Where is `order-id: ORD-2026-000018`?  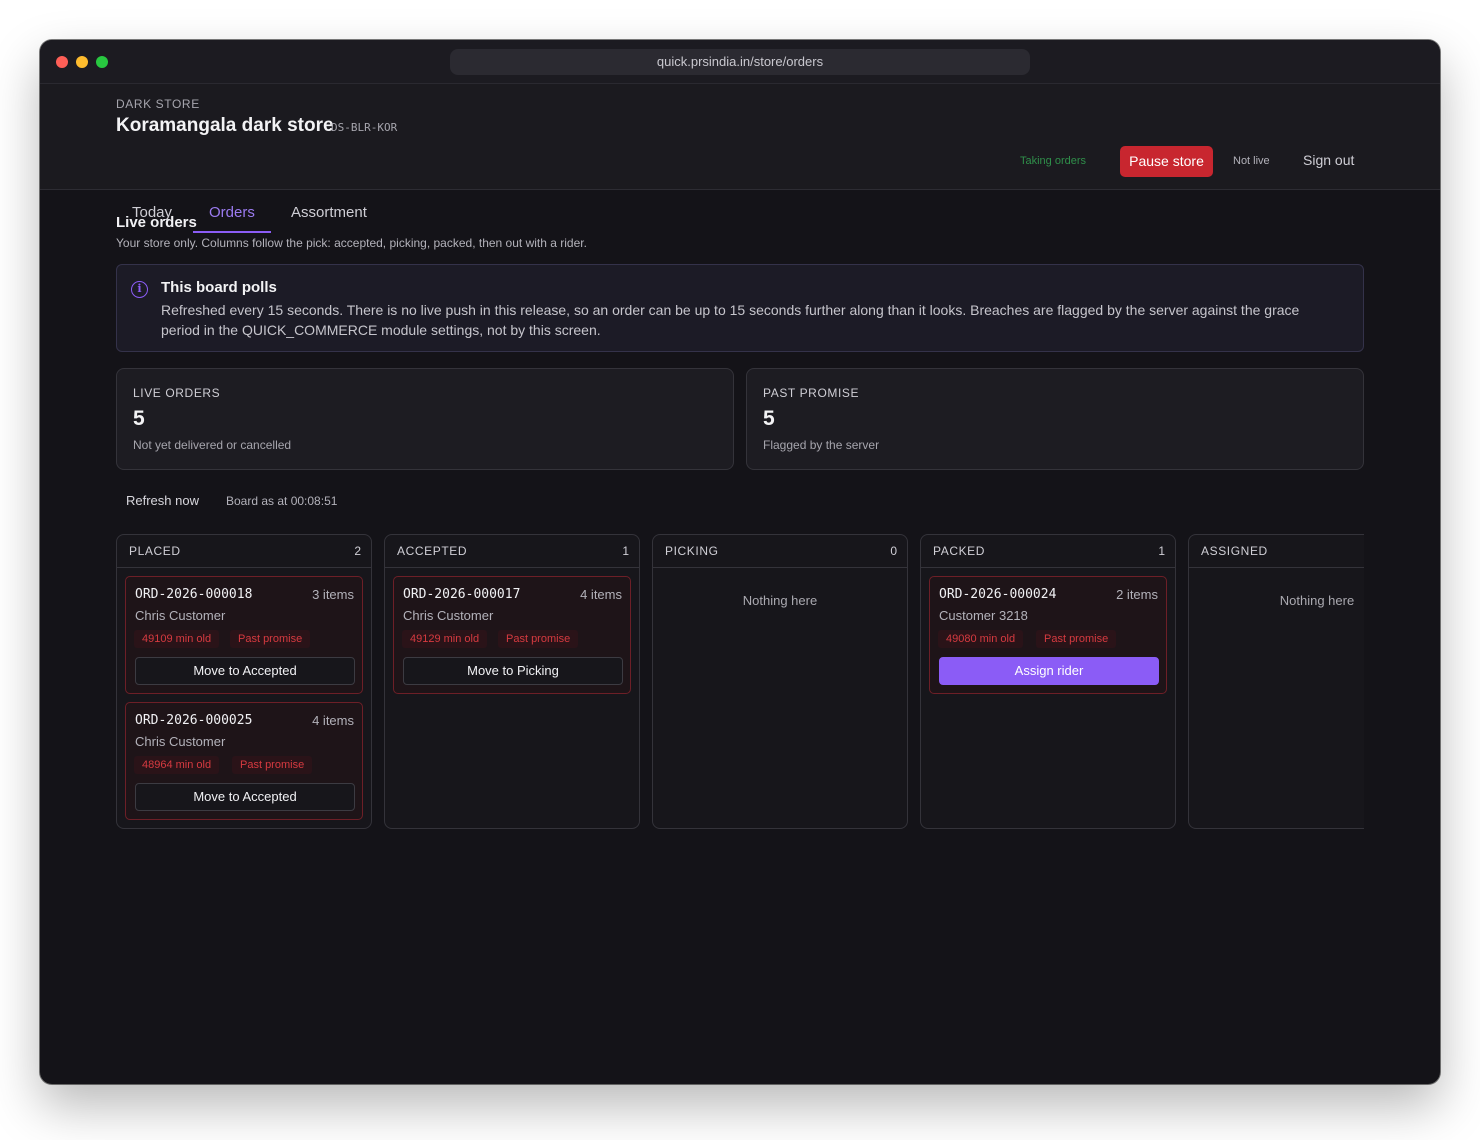 order-id: ORD-2026-000018 is located at coordinates (194, 594).